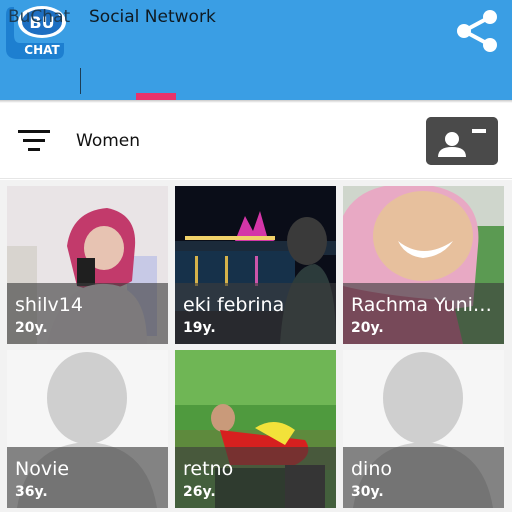 The height and width of the screenshot is (512, 512). I want to click on filter-icon, so click(34, 141).